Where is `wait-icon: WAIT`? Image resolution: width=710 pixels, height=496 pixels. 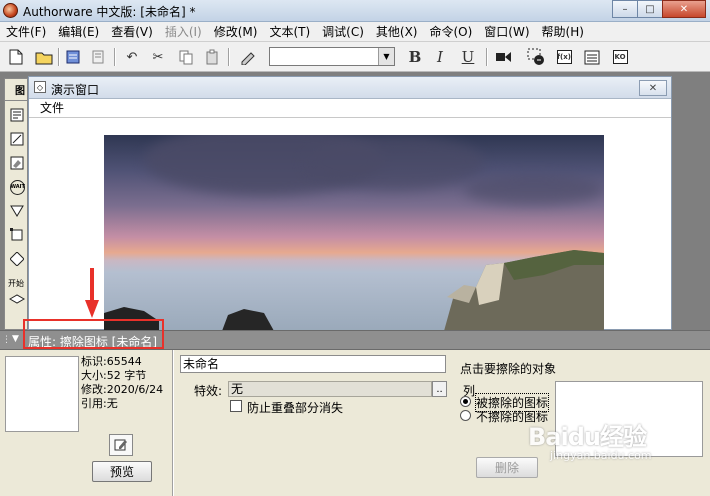 wait-icon: WAIT is located at coordinates (17, 187).